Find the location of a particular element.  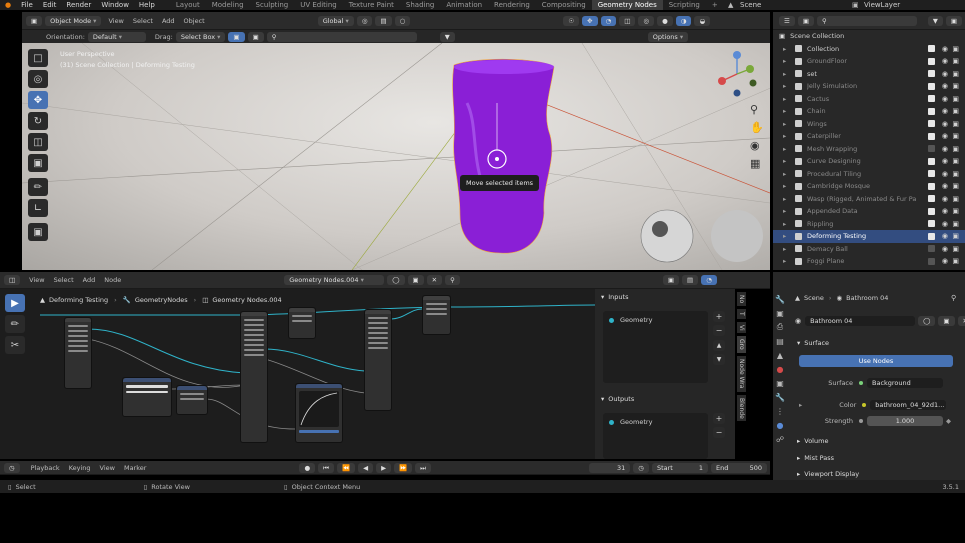

output-socket-geometry: Geometry is located at coordinates (655, 422).